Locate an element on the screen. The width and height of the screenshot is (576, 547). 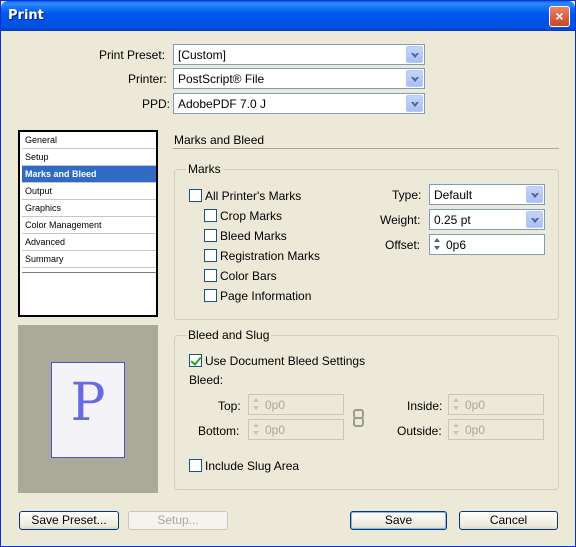
offset-label: Offset: is located at coordinates (403, 245).